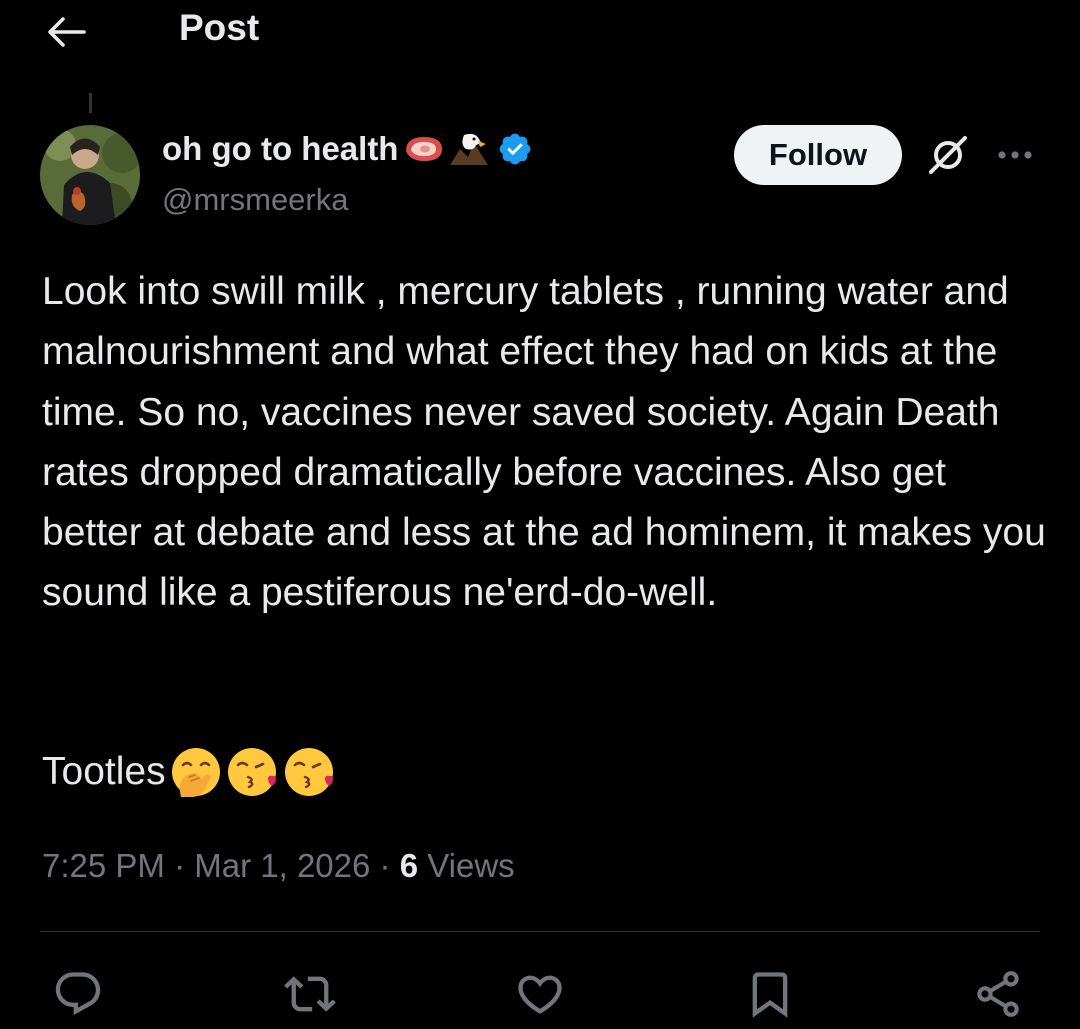 The height and width of the screenshot is (1029, 1080). Describe the element at coordinates (409, 865) in the screenshot. I see `views-count: 6` at that location.